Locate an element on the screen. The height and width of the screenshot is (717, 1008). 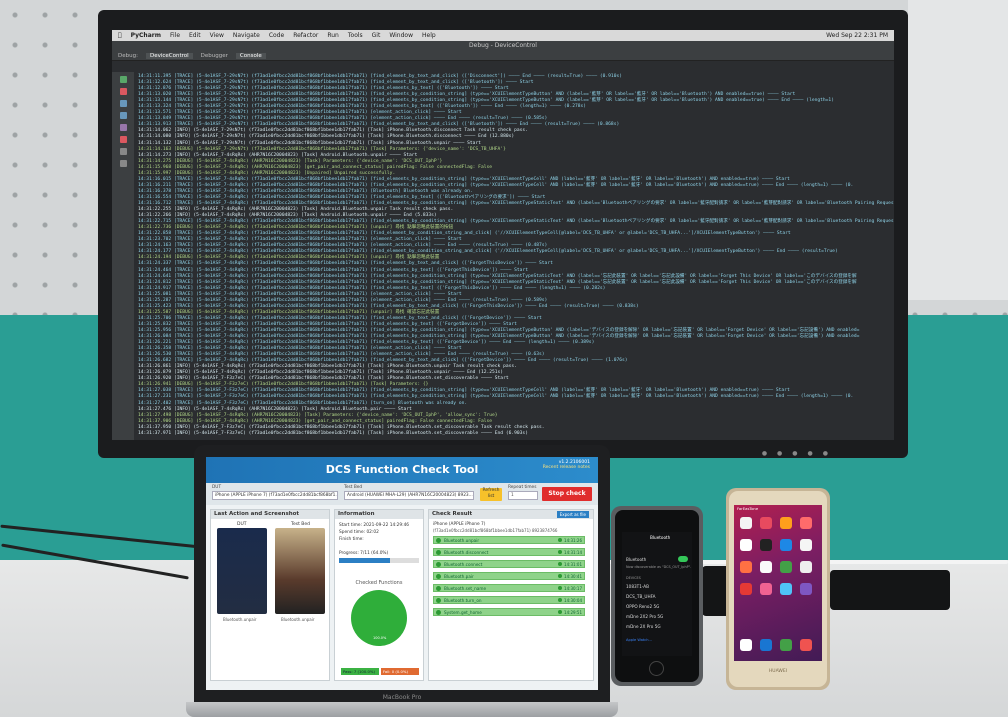
menu-git: Git is located at coordinates (376, 35).